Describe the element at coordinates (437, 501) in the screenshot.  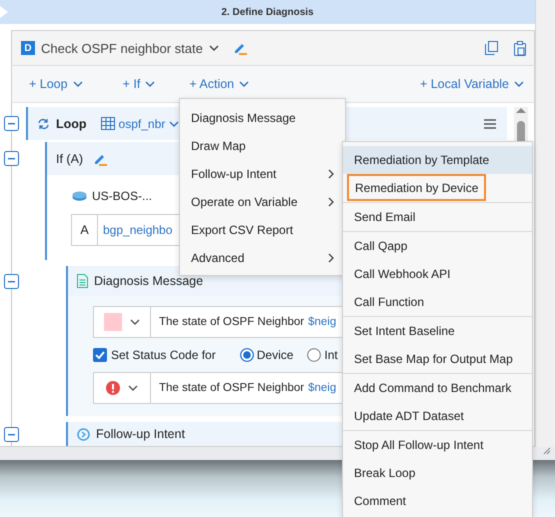
I see `menu-item: Comment` at that location.